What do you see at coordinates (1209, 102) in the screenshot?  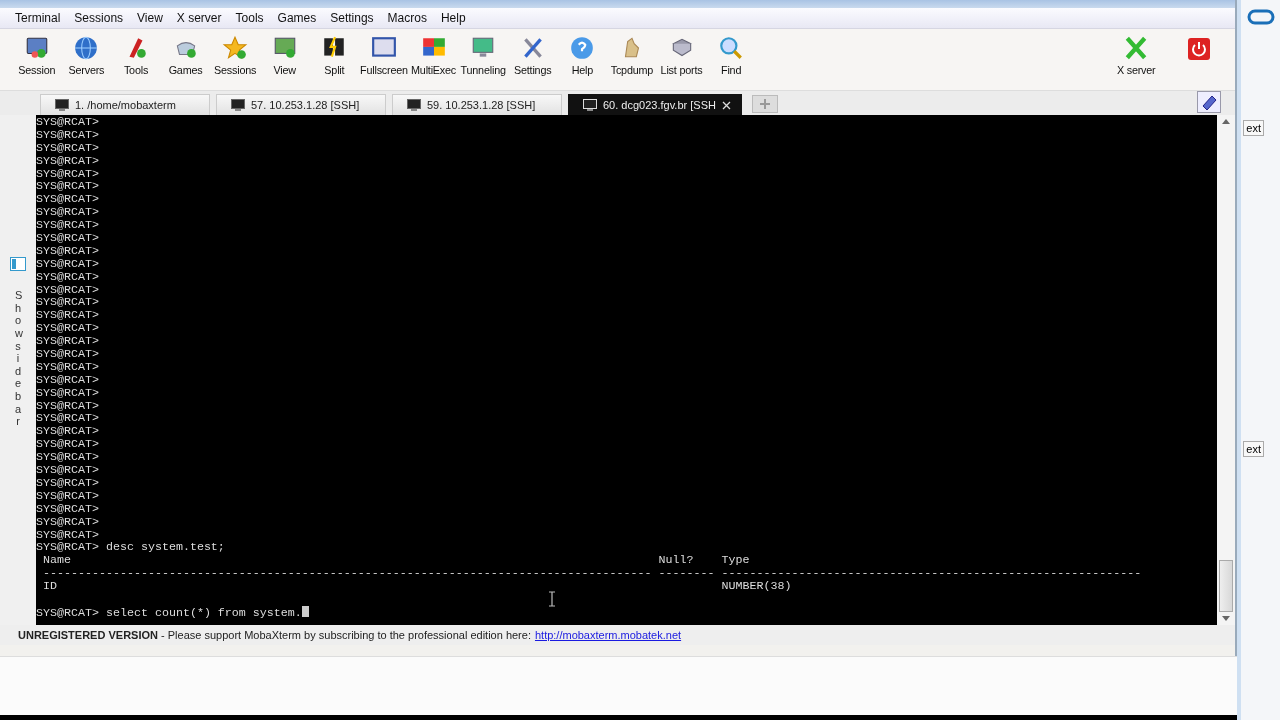 I see `pen-icon` at bounding box center [1209, 102].